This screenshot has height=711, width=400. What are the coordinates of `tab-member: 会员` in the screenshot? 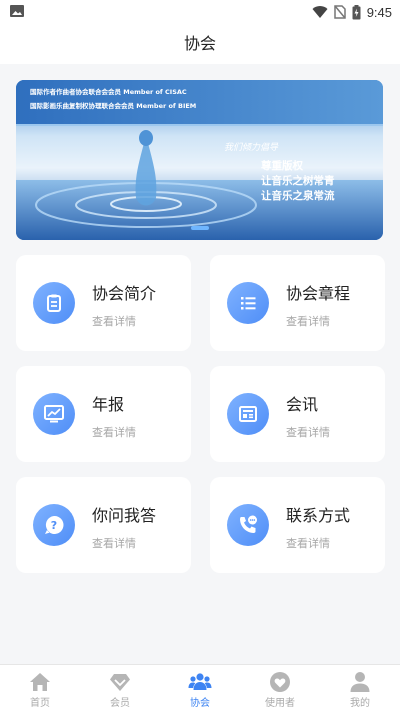 It's located at (120, 688).